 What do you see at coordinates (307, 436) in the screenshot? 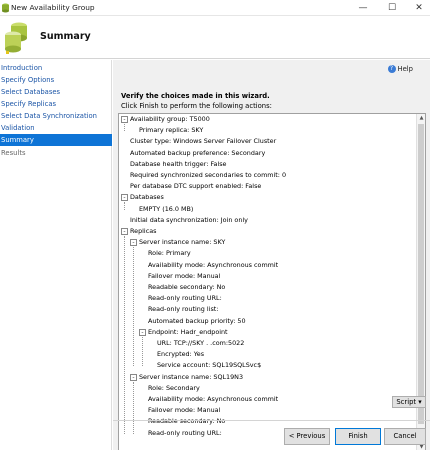
I see `previous-button: < Previous` at bounding box center [307, 436].